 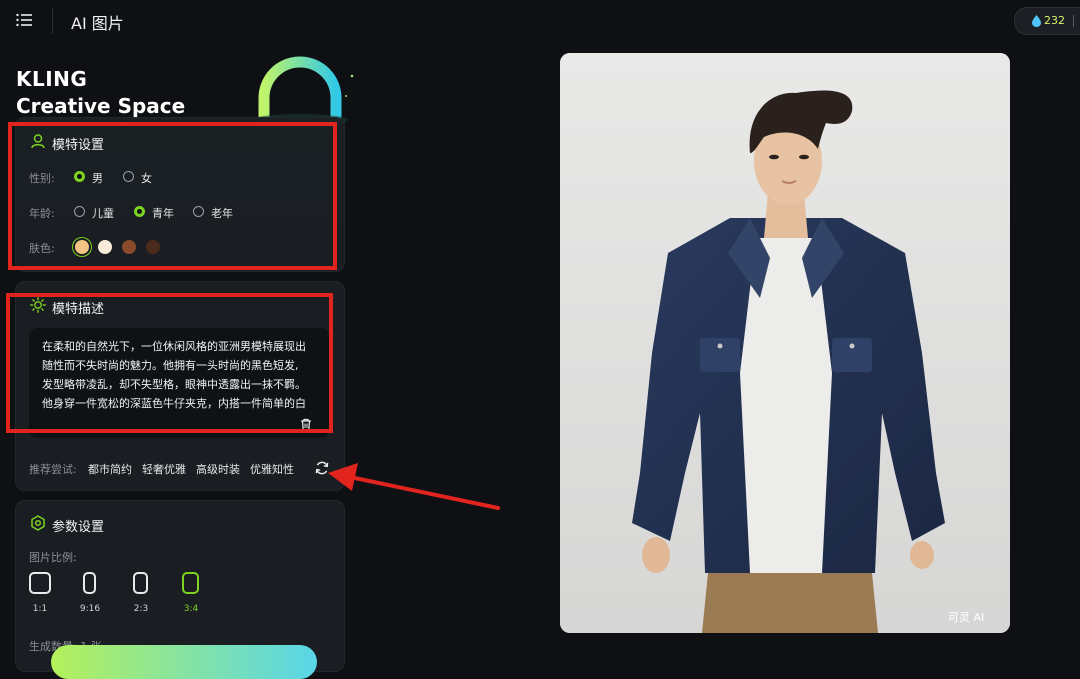 I want to click on brand-line-1: KLING, so click(x=52, y=79).